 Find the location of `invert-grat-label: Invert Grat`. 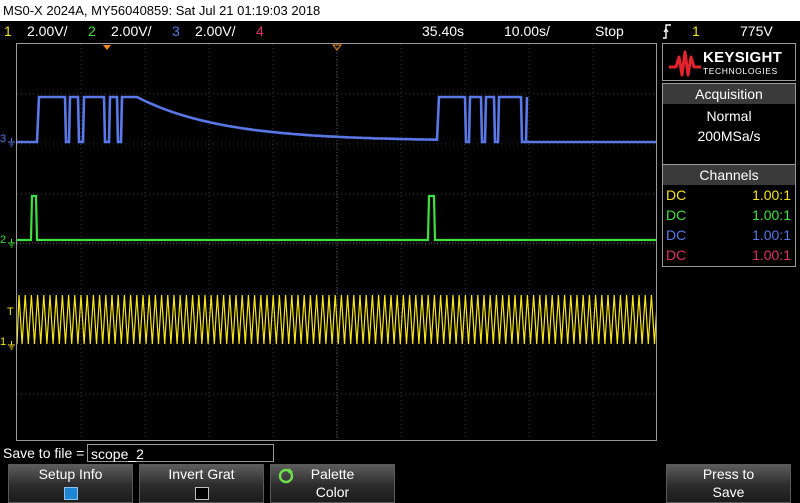

invert-grat-label: Invert Grat is located at coordinates (201, 474).